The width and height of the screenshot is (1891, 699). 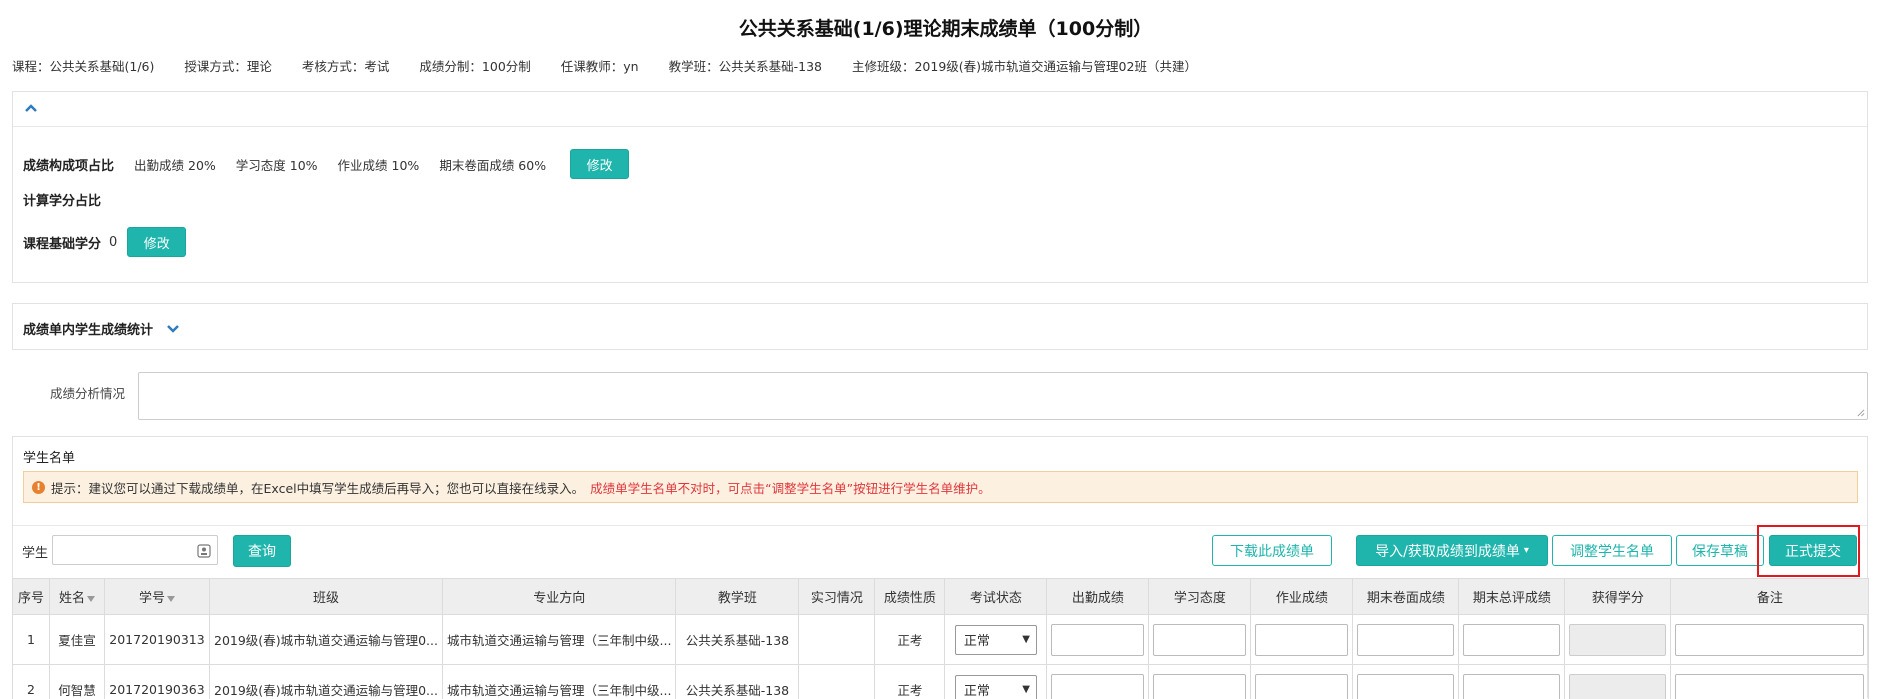 I want to click on col-class: 班级, so click(x=326, y=596).